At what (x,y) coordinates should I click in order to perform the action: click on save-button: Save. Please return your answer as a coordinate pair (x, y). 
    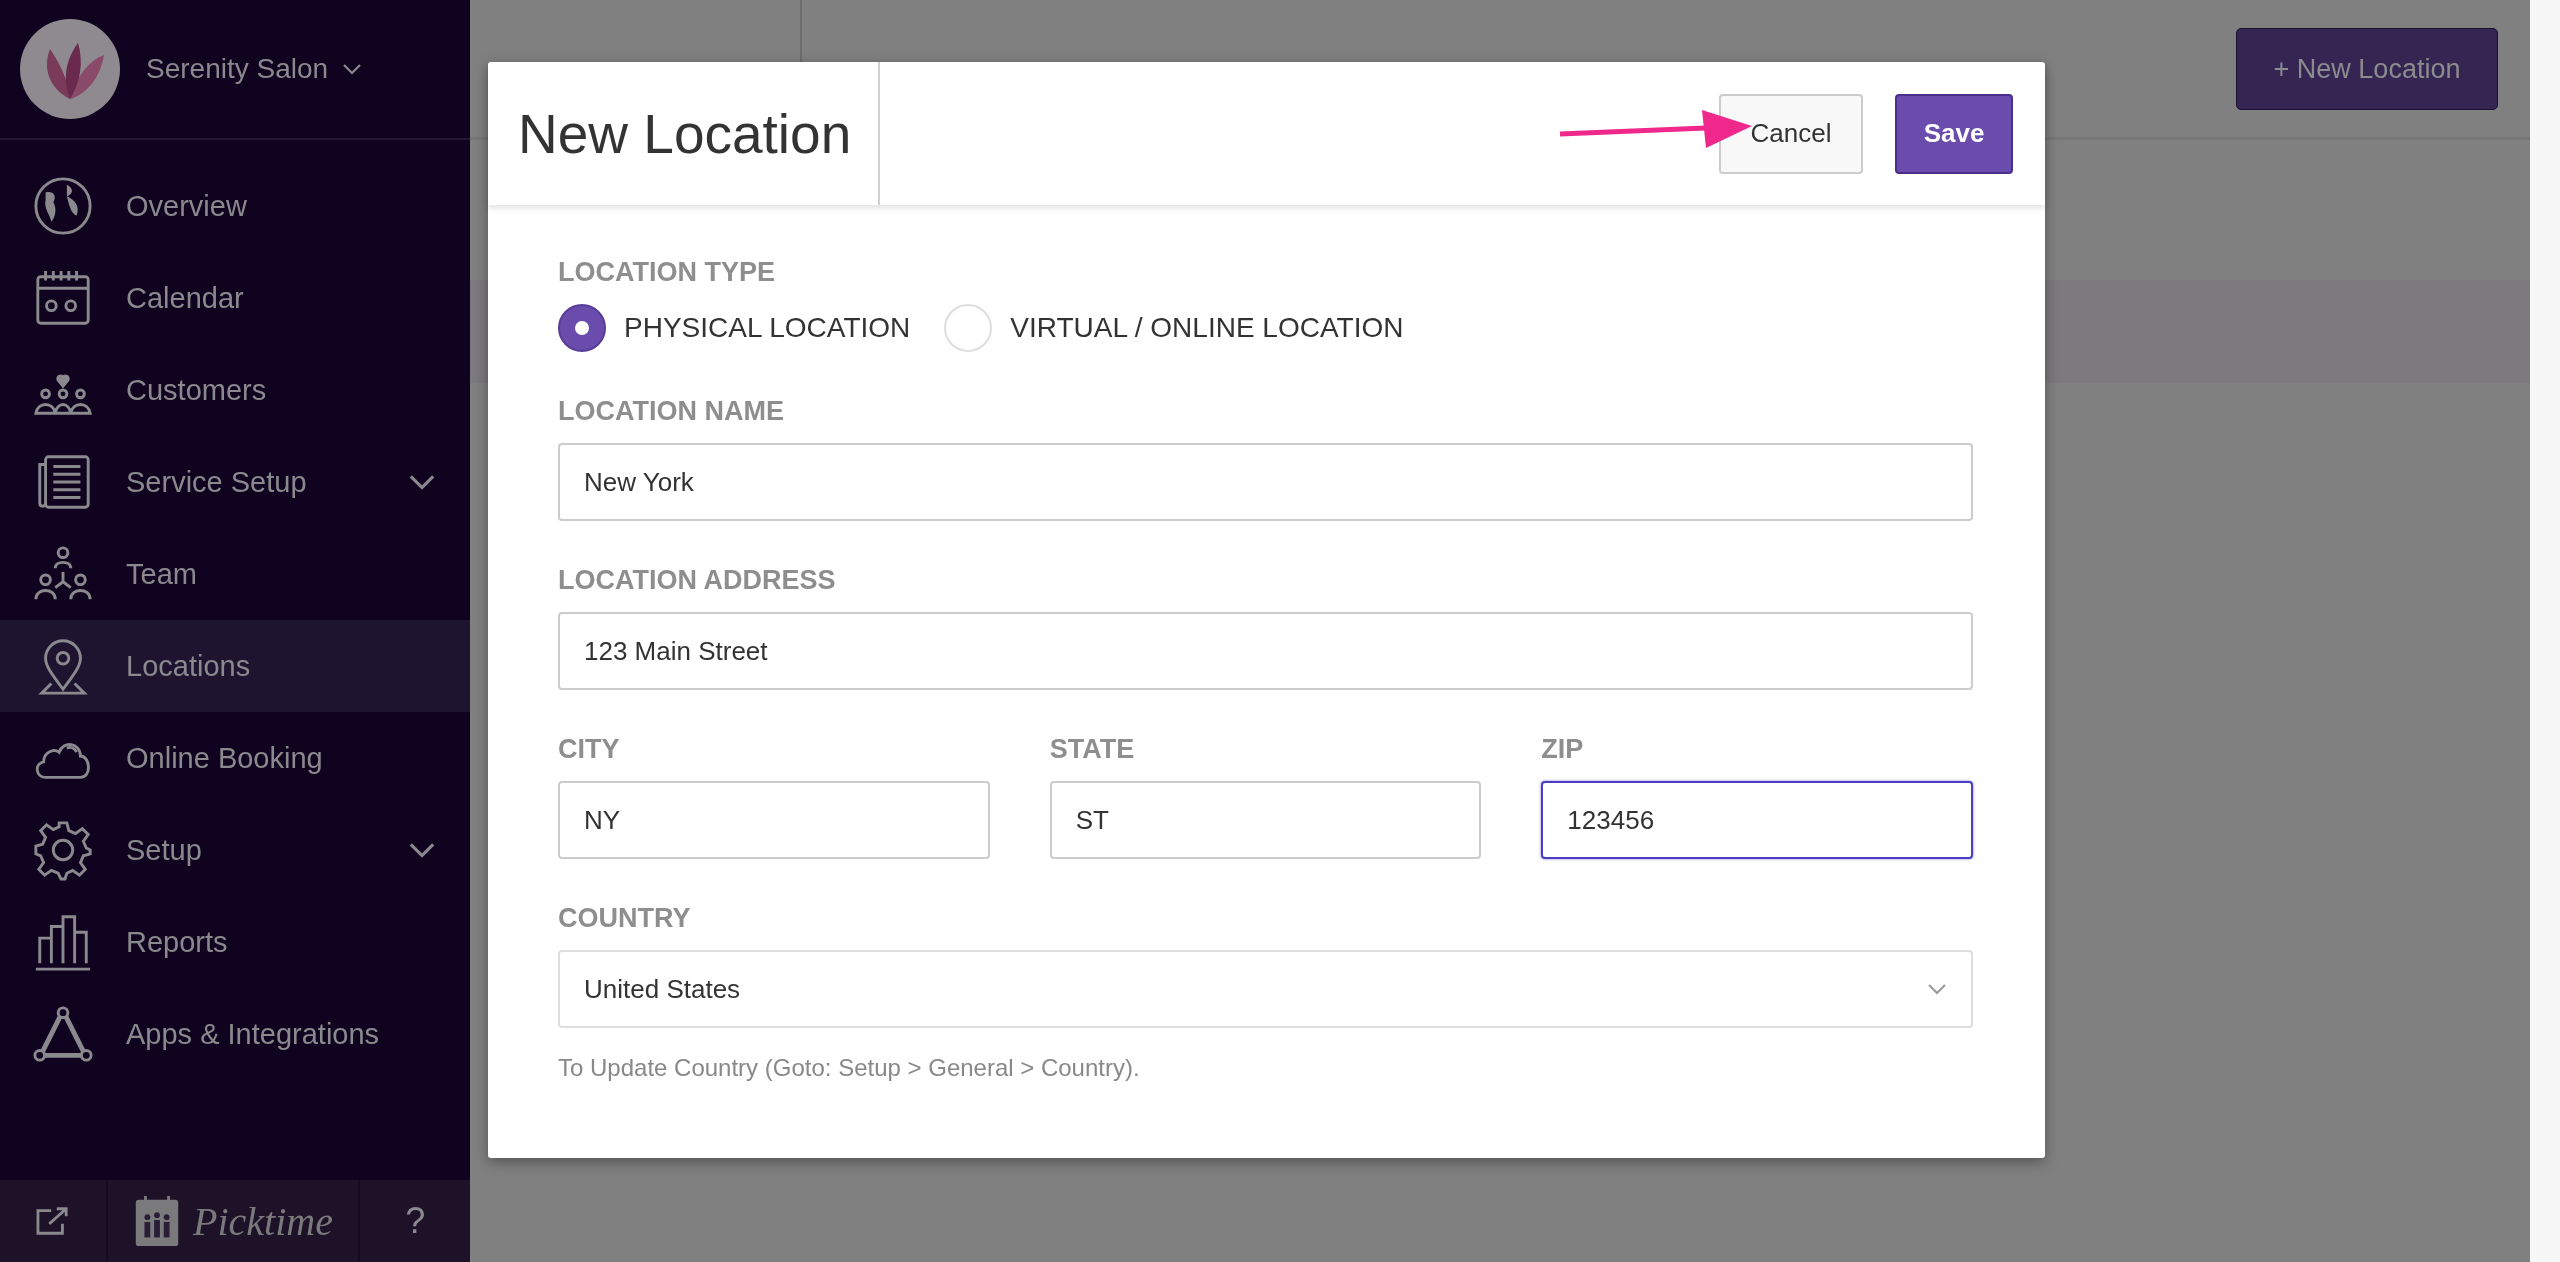
    Looking at the image, I should click on (1954, 133).